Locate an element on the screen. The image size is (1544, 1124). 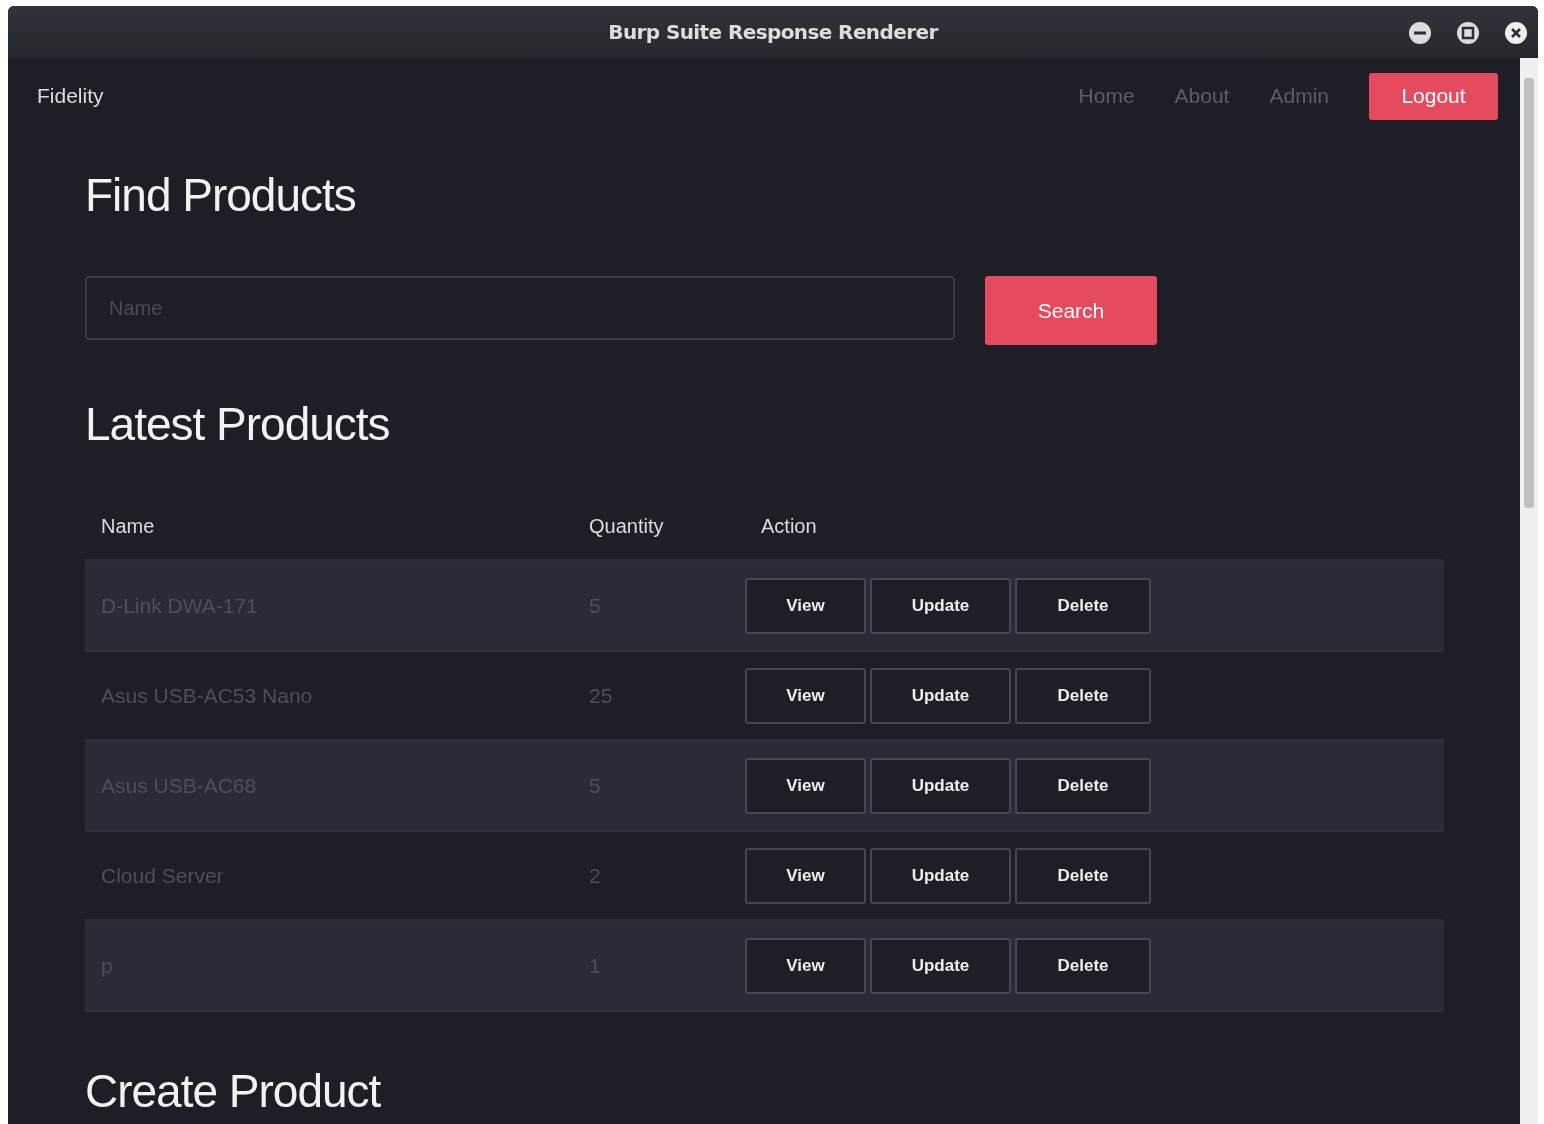
scrollbar is located at coordinates (1529, 591).